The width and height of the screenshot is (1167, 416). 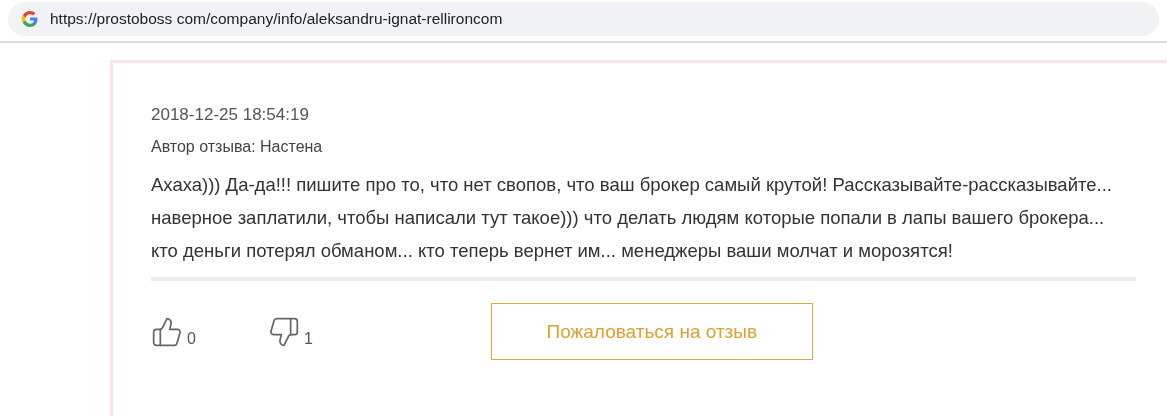 What do you see at coordinates (283, 331) in the screenshot?
I see `thumbs-down-icon` at bounding box center [283, 331].